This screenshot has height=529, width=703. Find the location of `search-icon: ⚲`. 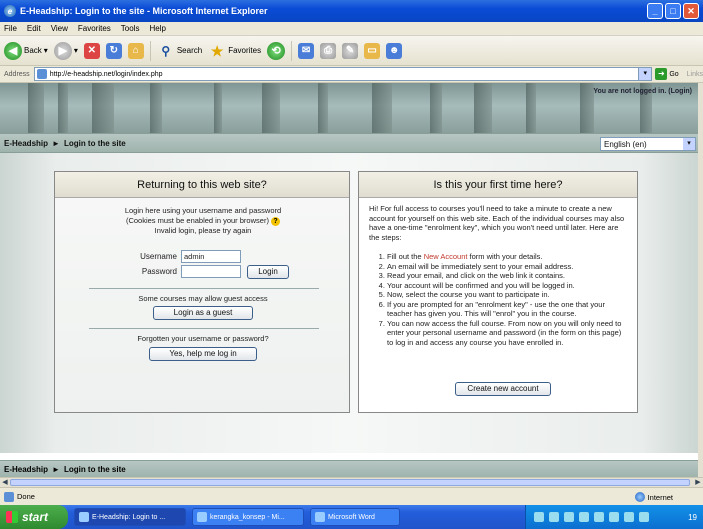

search-icon: ⚲ is located at coordinates (166, 50).